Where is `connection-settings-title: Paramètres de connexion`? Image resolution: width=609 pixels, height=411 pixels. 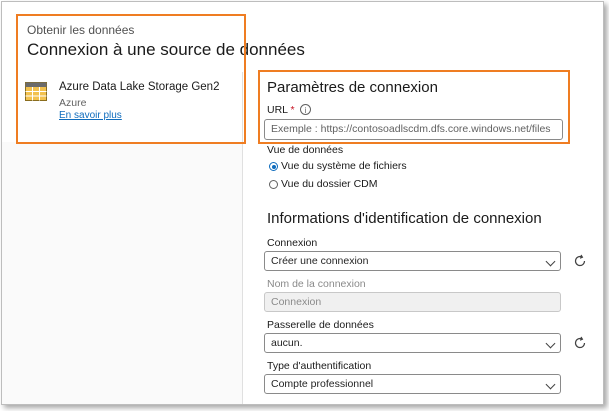 connection-settings-title: Paramètres de connexion is located at coordinates (352, 87).